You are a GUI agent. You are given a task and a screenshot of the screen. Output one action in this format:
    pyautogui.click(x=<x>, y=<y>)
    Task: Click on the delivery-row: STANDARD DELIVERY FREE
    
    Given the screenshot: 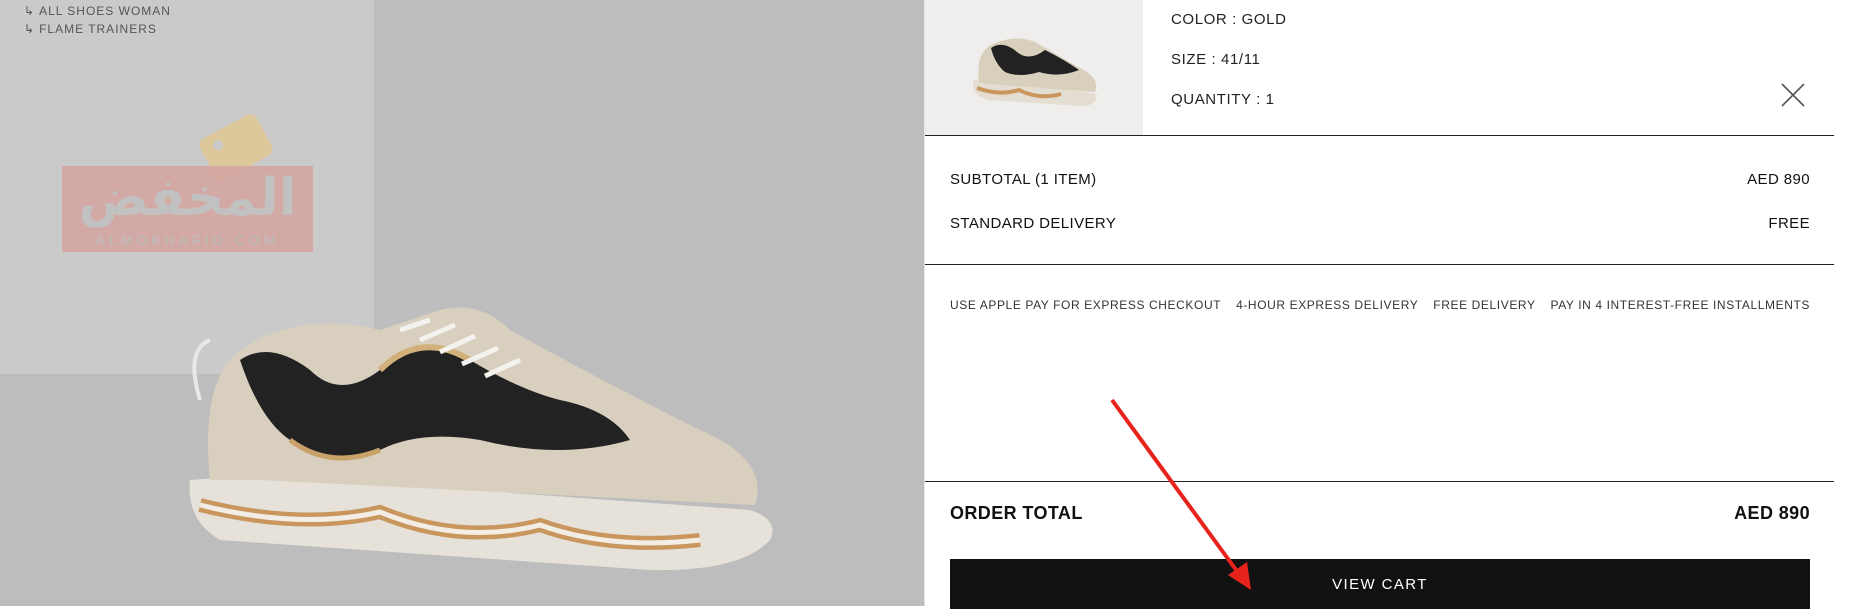 What is the action you would take?
    pyautogui.click(x=1380, y=223)
    